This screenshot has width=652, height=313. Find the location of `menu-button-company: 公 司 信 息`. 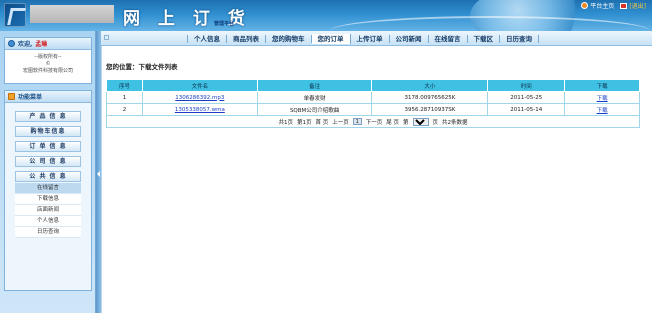

menu-button-company: 公 司 信 息 is located at coordinates (48, 161).